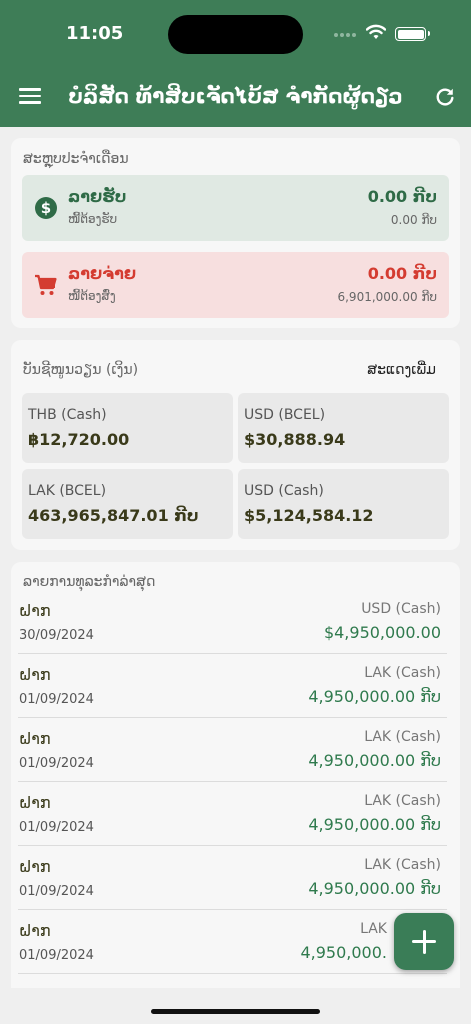 Image resolution: width=471 pixels, height=1024 pixels. I want to click on accounts-section-title: ບັນຊີໜູນວຽນ (ເງິນ), so click(81, 370).